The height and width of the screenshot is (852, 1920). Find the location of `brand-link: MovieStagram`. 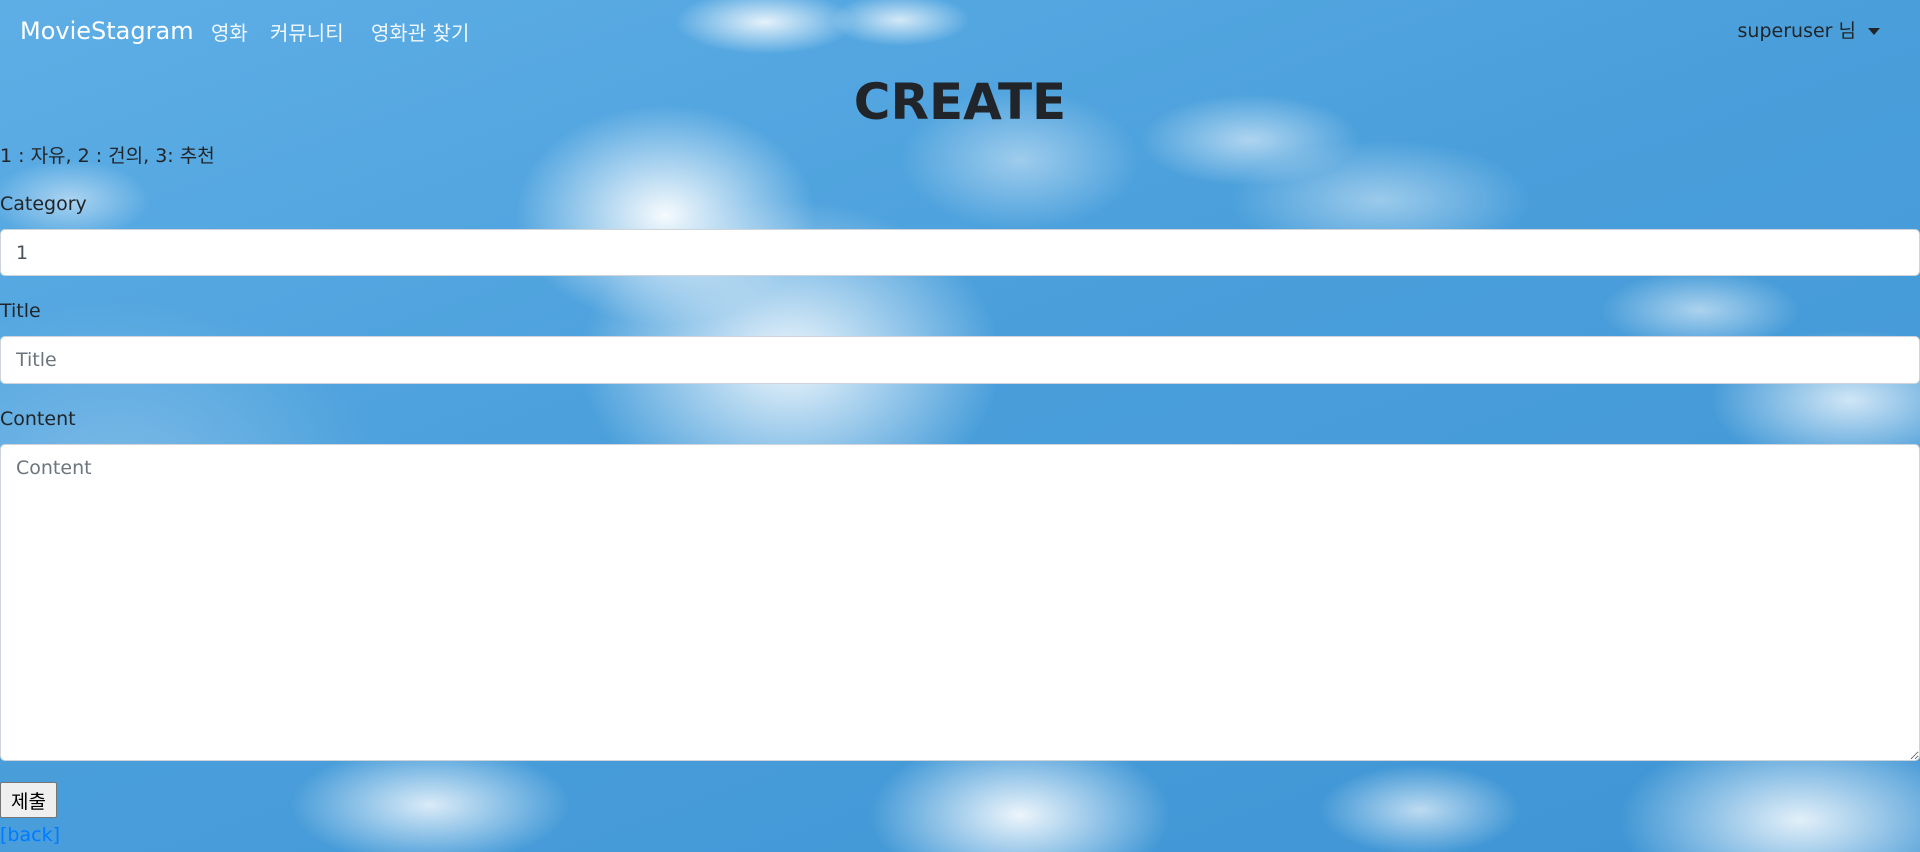

brand-link: MovieStagram is located at coordinates (107, 31).